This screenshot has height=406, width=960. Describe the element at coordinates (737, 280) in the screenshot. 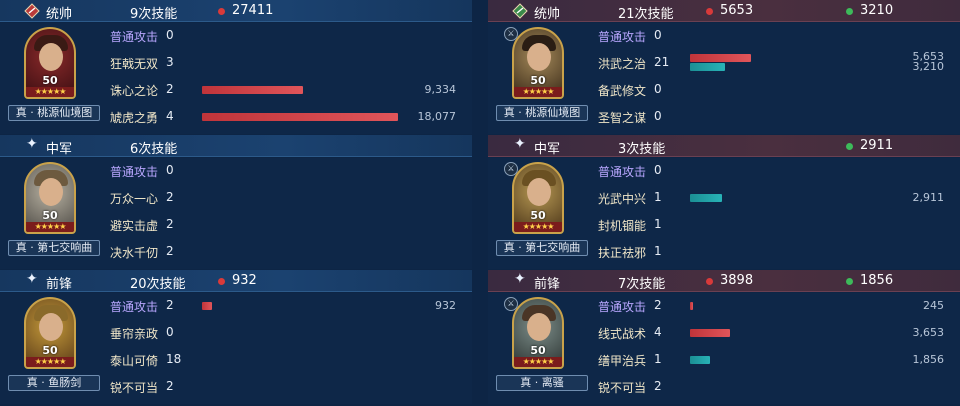

I see `total-damage: 3898` at that location.